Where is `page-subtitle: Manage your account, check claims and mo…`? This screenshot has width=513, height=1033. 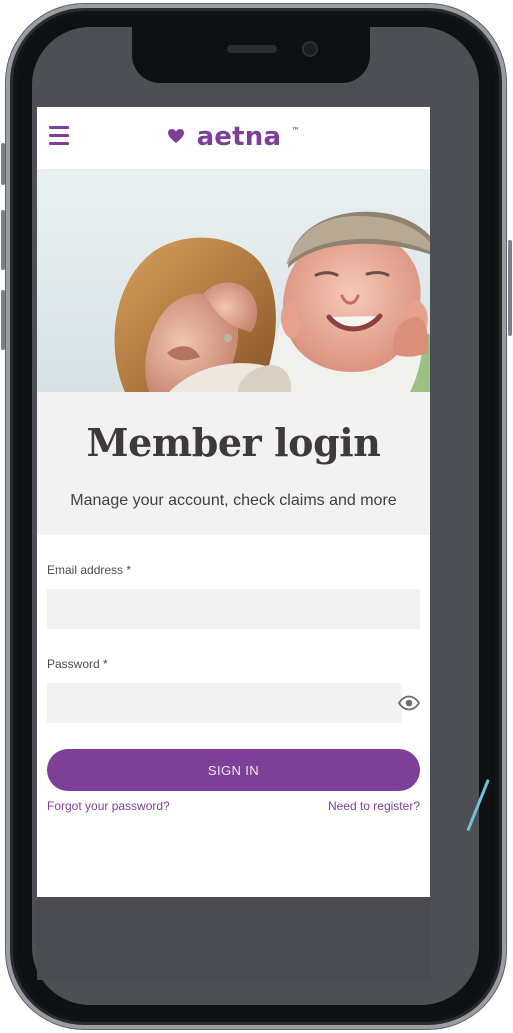
page-subtitle: Manage your account, check claims and mo… is located at coordinates (233, 500).